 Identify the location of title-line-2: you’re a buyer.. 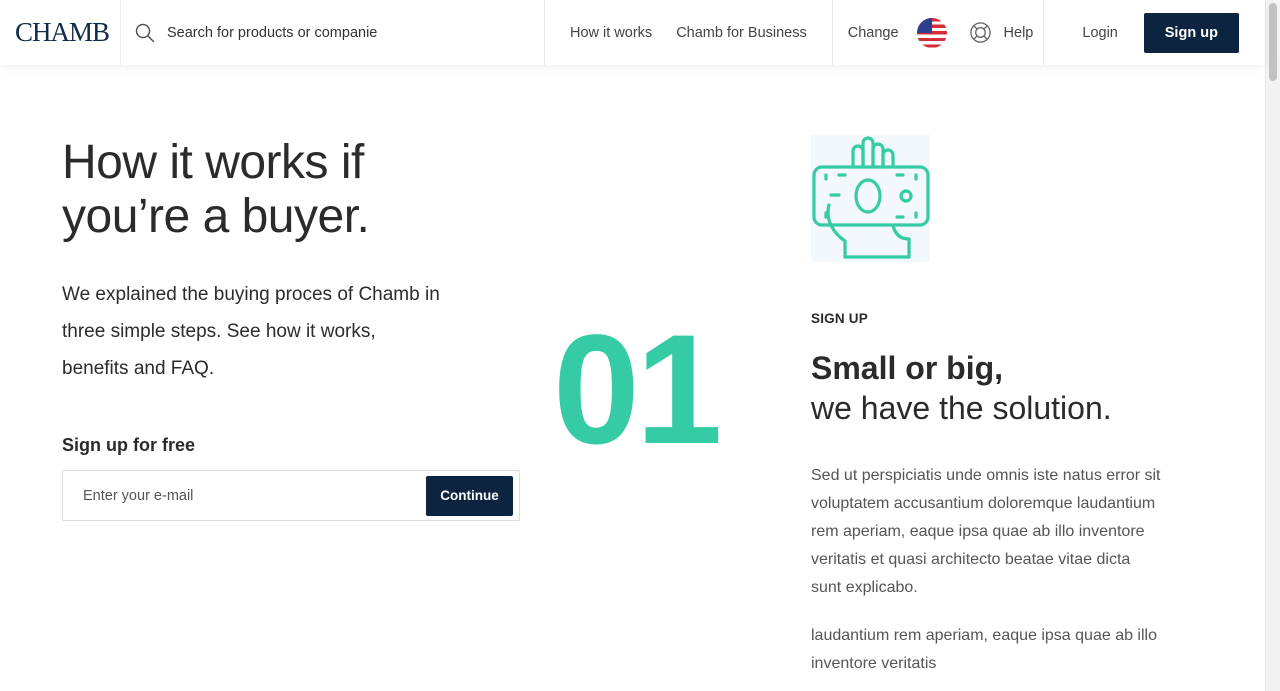
(216, 216).